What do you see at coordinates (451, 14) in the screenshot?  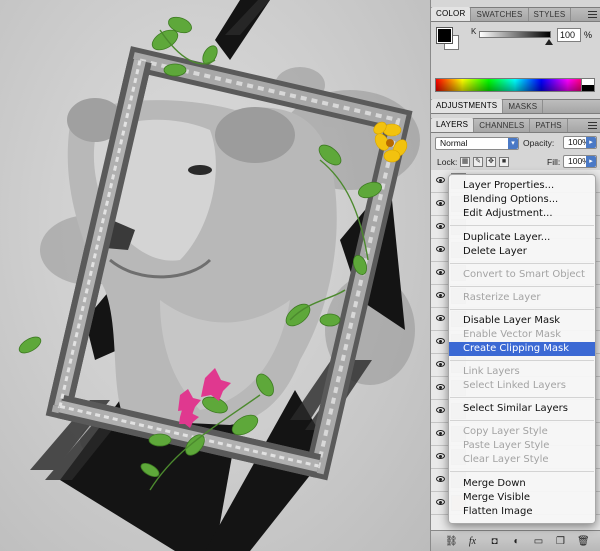 I see `tab-color: COLOR` at bounding box center [451, 14].